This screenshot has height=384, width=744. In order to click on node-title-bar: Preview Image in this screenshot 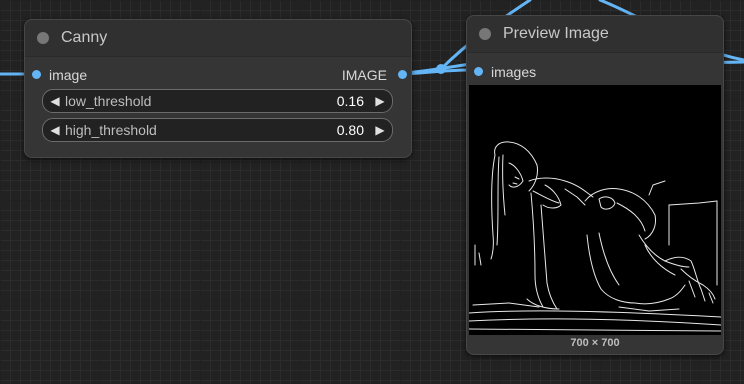, I will do `click(595, 34)`.